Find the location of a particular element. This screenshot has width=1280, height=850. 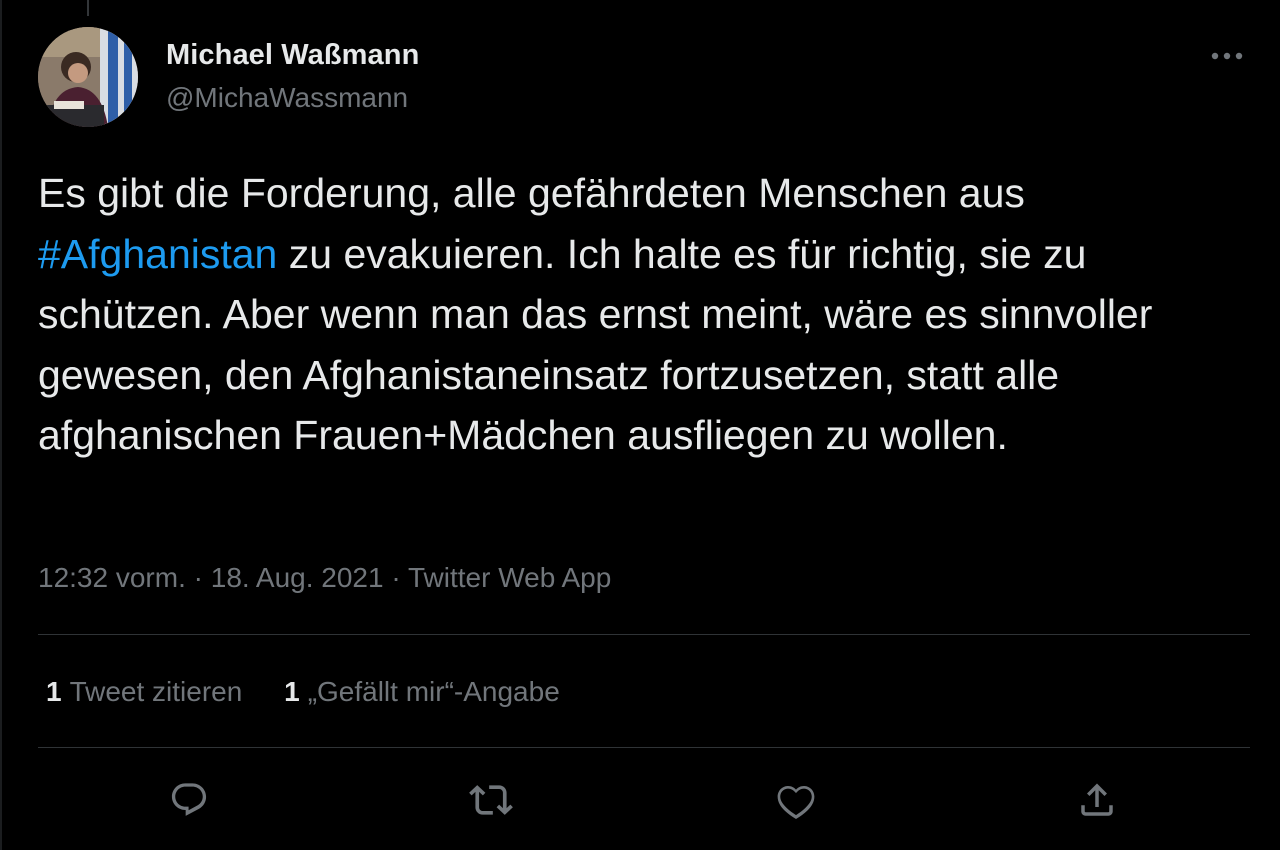

reply-icon is located at coordinates (189, 799).